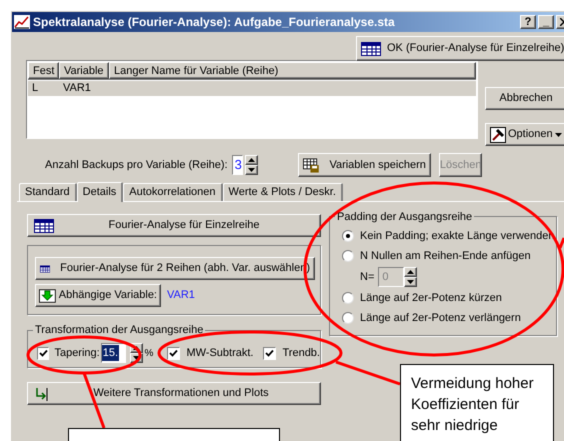  Describe the element at coordinates (364, 165) in the screenshot. I see `save-variables-button: Variablen speichern` at that location.